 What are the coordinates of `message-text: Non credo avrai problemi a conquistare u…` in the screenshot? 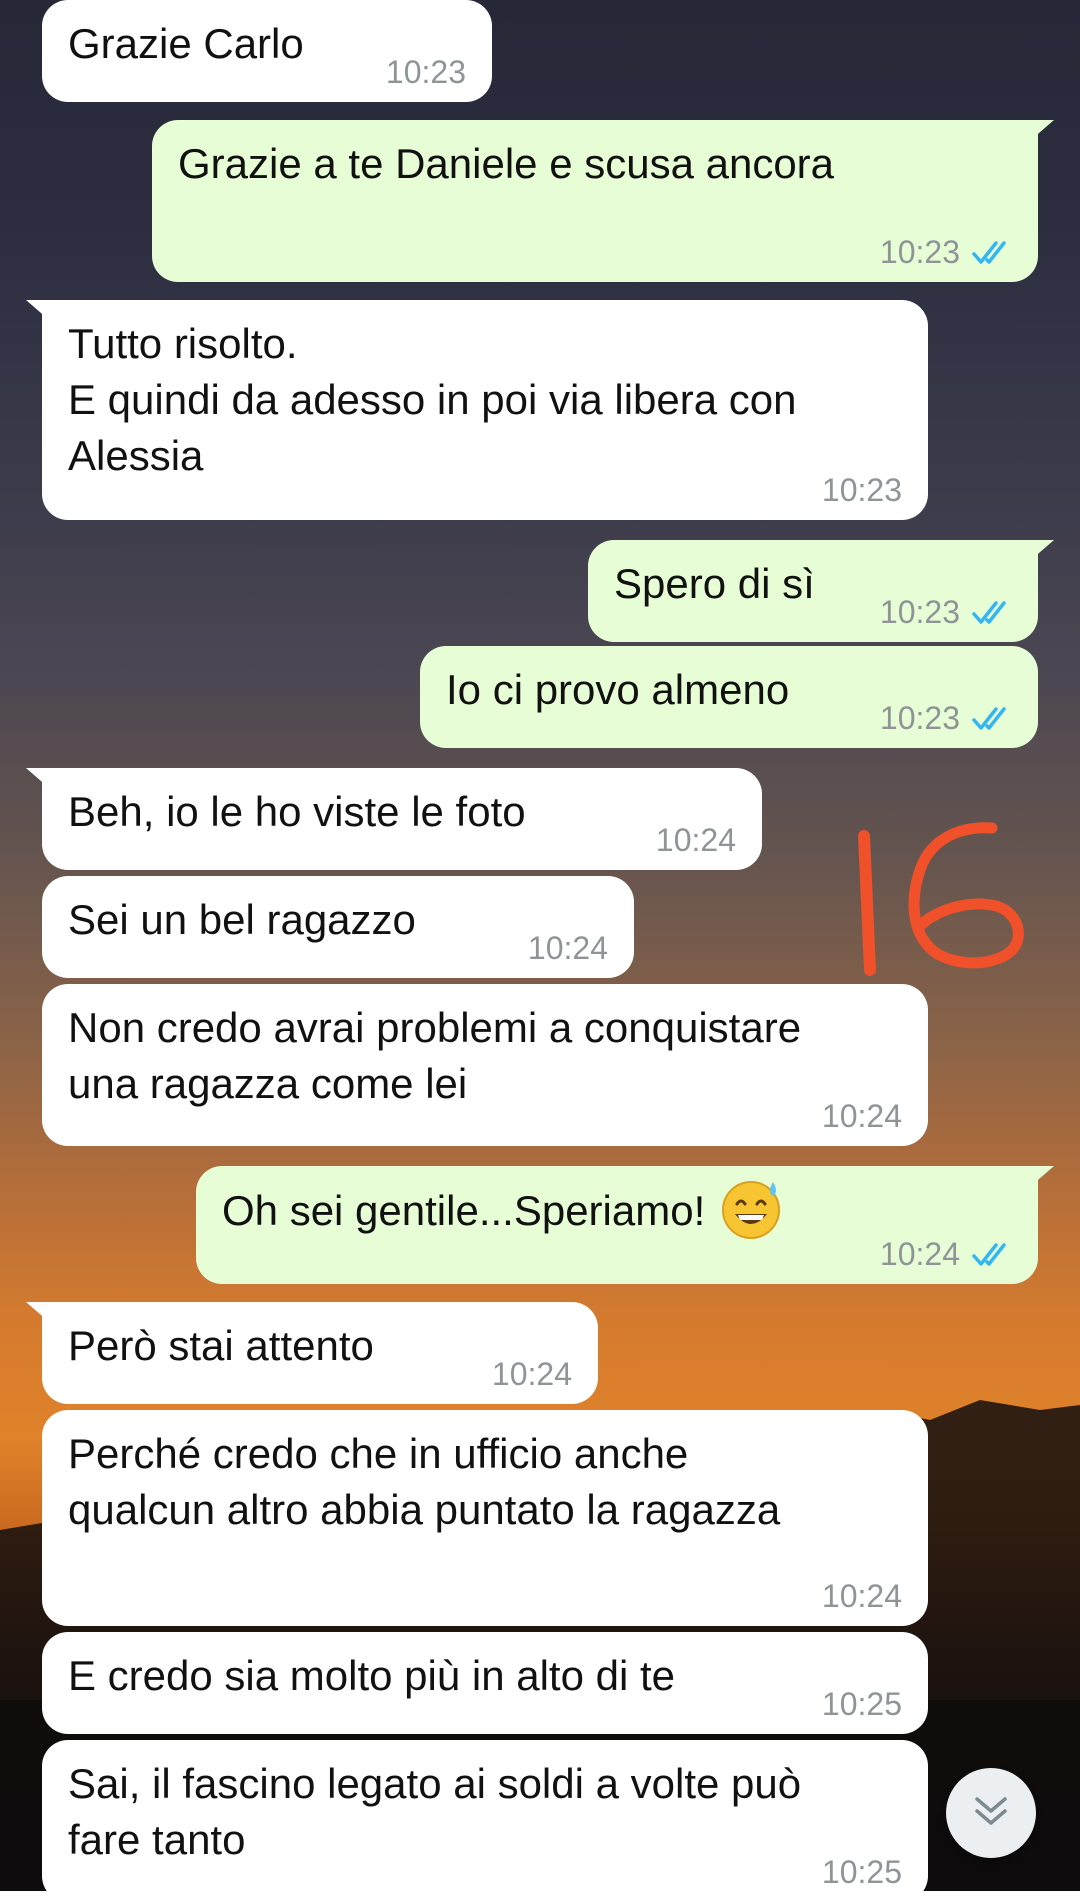 It's located at (434, 1056).